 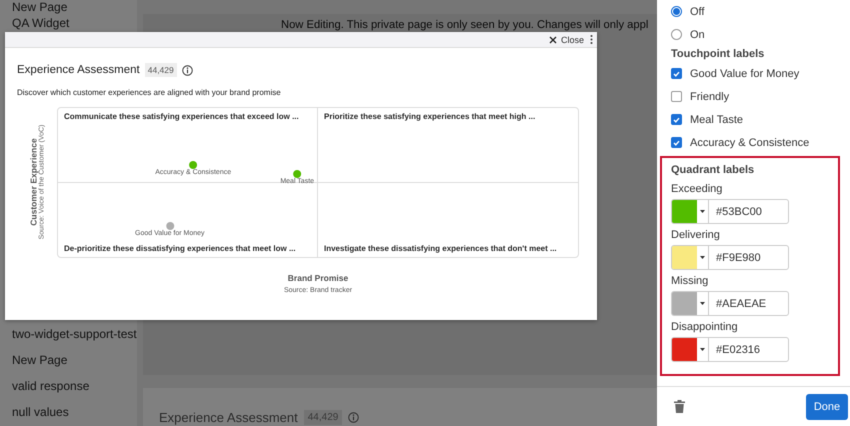 I want to click on hex-value: #53BC00, so click(x=738, y=212).